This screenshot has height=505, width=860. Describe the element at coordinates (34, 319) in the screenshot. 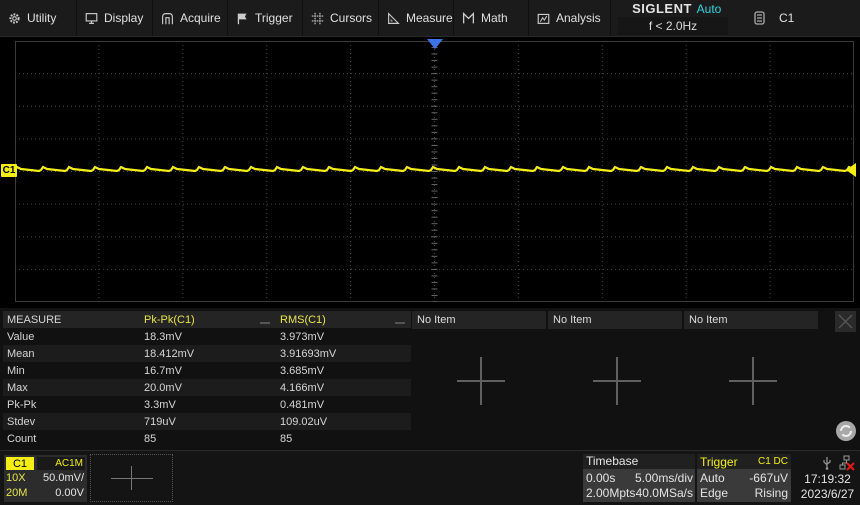

I see `measure-header-label: MEASURE` at that location.